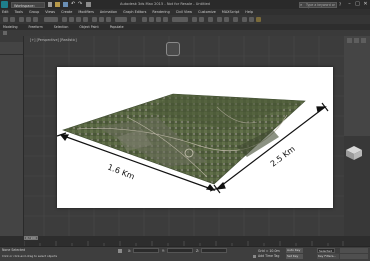  I want to click on auto-key-button: Auto Key, so click(294, 250).